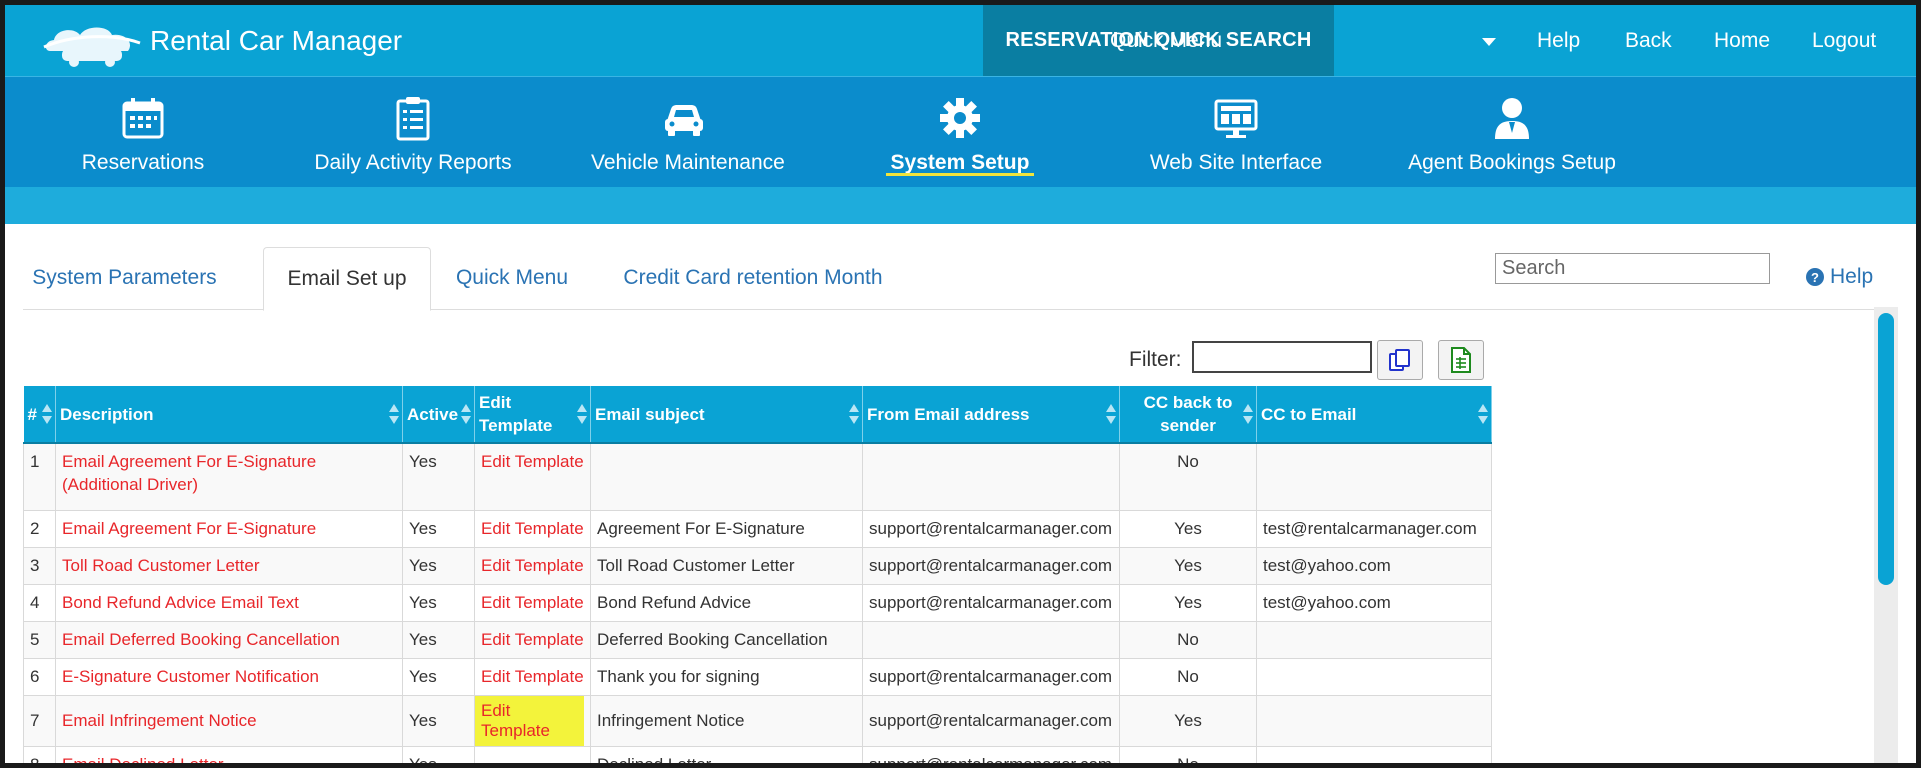 The height and width of the screenshot is (768, 1921). What do you see at coordinates (1374, 415) in the screenshot?
I see `column-header-cc-to-email: CC to Email` at bounding box center [1374, 415].